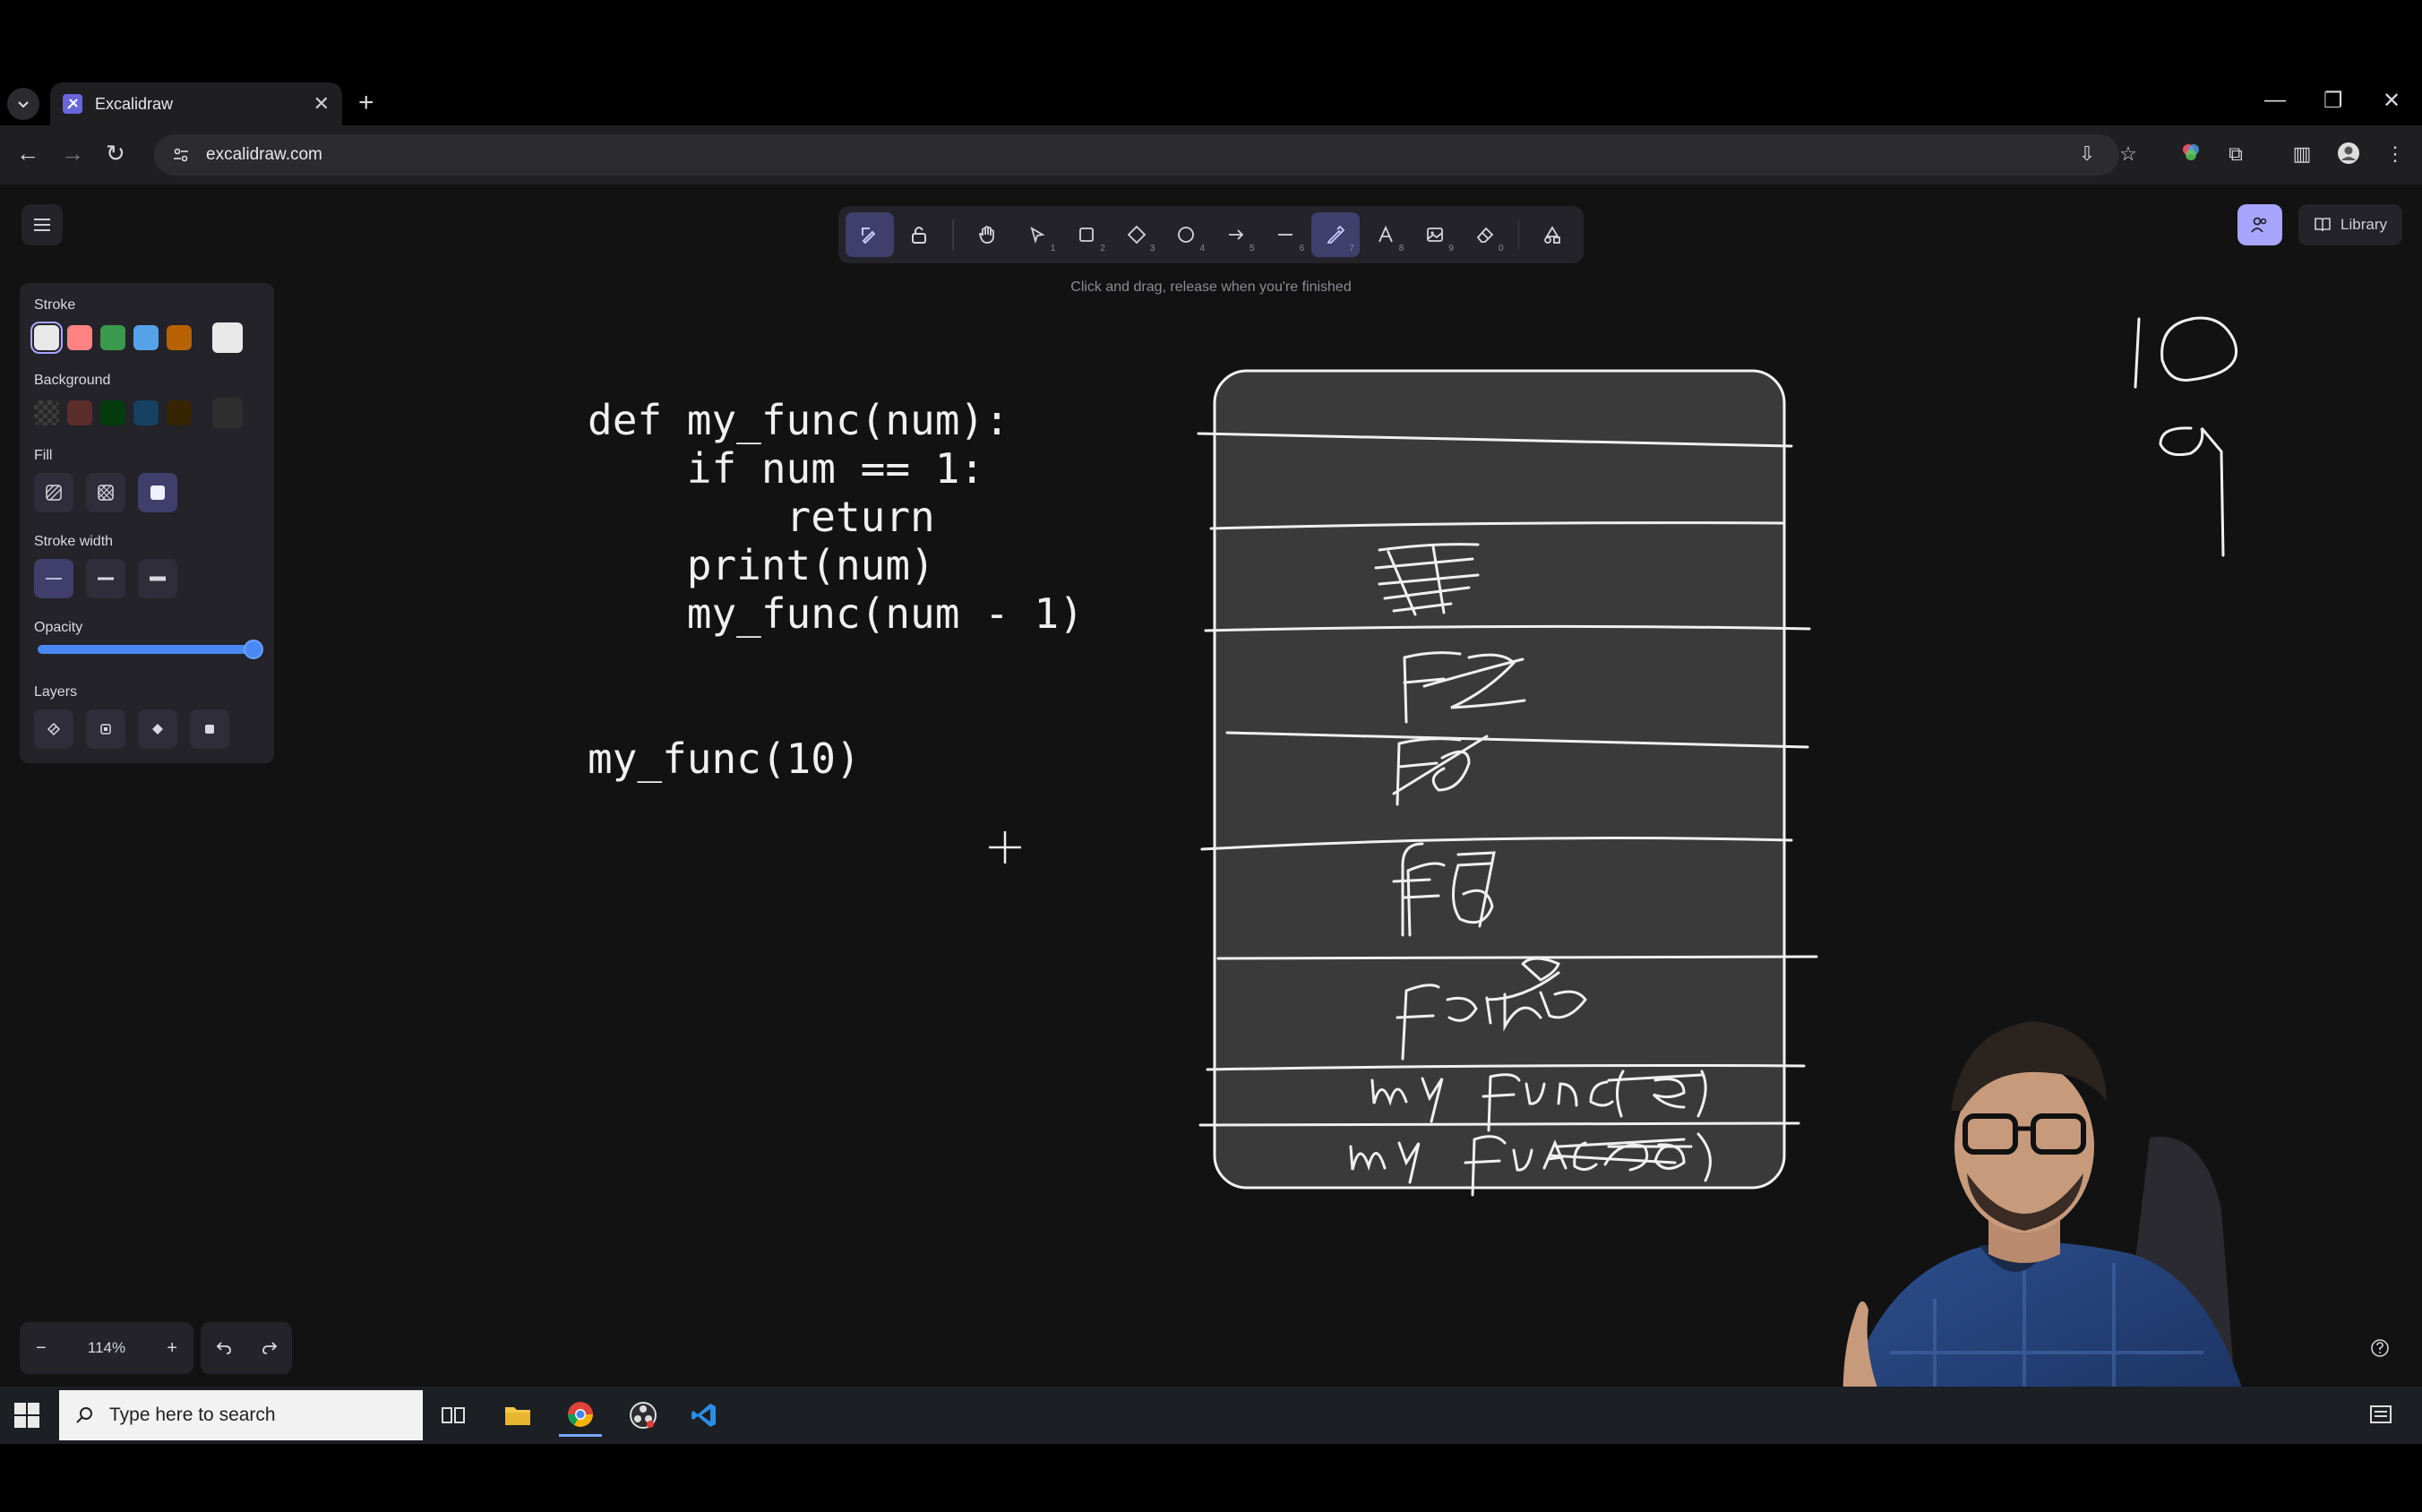 The image size is (2422, 1512). What do you see at coordinates (2363, 225) in the screenshot?
I see `library-label: Library` at bounding box center [2363, 225].